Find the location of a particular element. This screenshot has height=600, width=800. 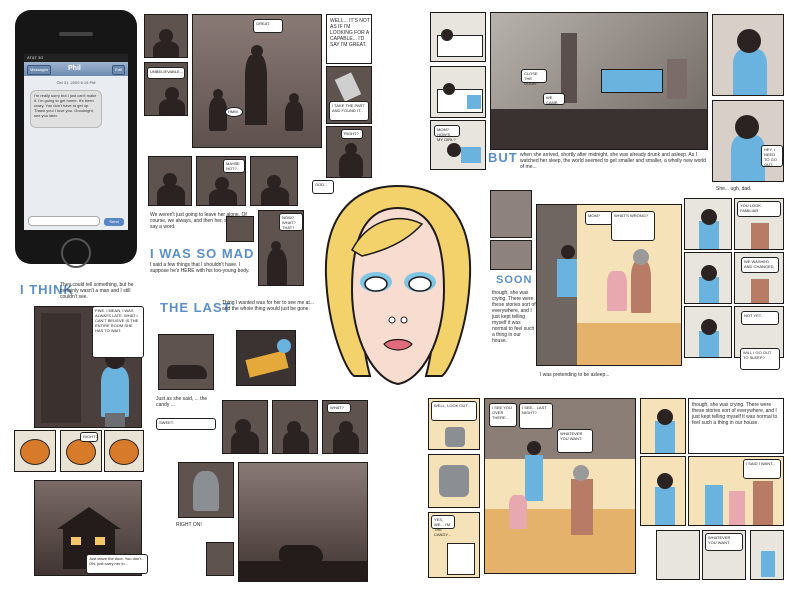

eye-hole-left is located at coordinates (376, 284).